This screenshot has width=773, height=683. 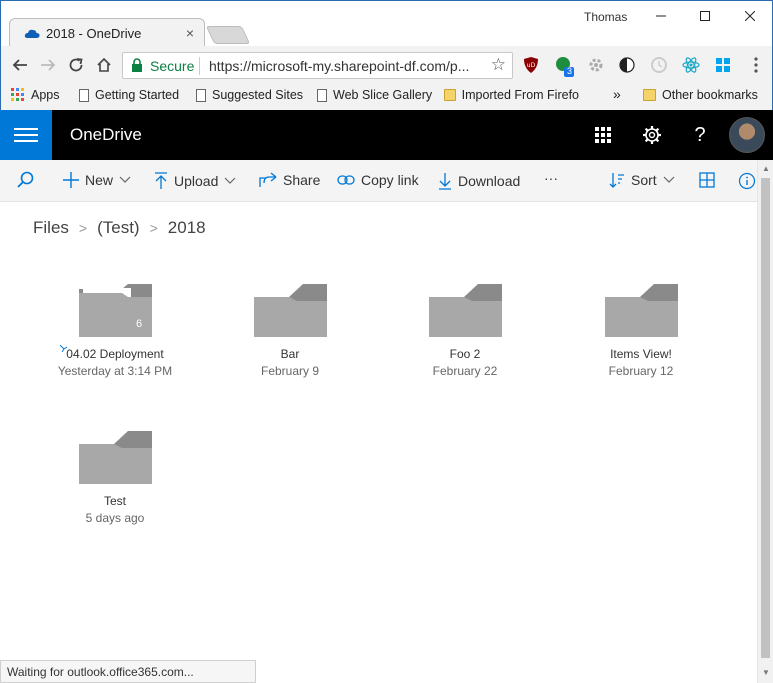 I want to click on bookmark-label: Web Slice Gallery, so click(x=383, y=95).